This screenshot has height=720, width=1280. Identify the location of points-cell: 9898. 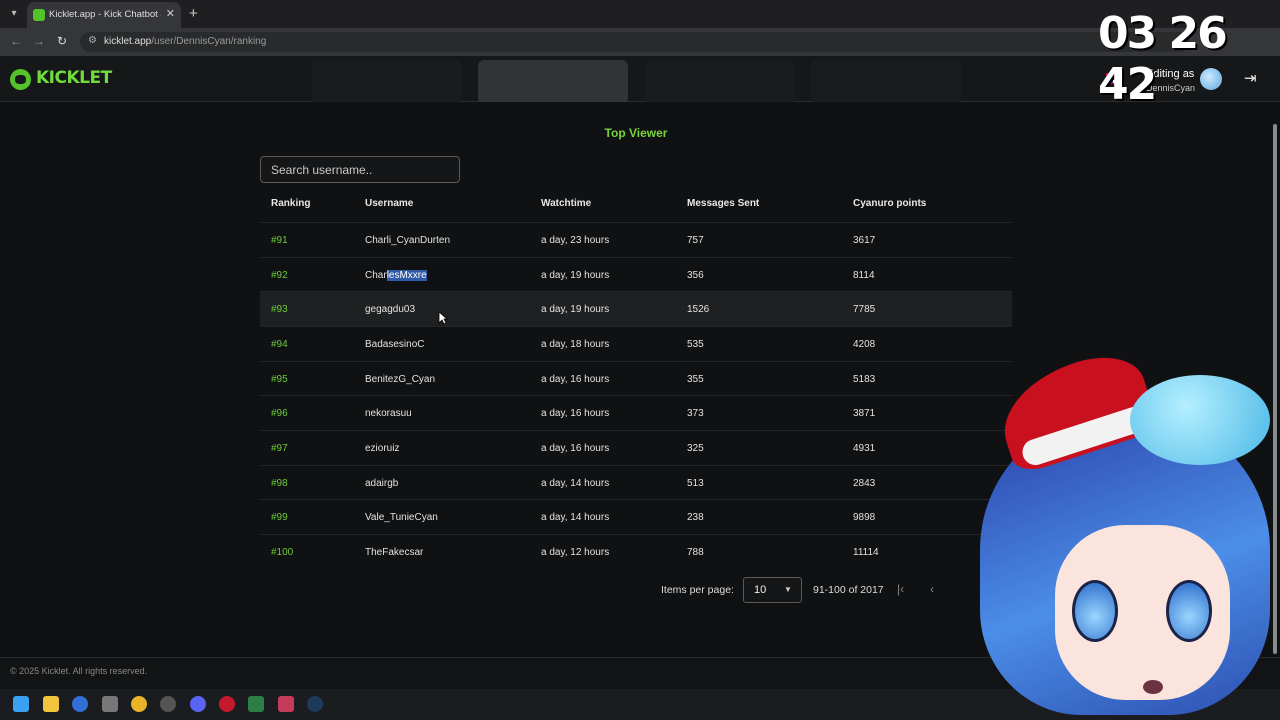
(864, 517).